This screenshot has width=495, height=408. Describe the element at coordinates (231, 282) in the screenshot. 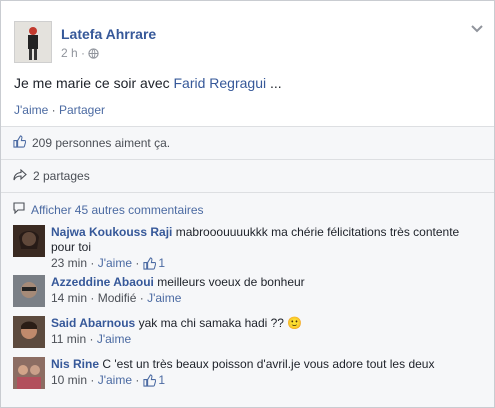

I see `comment-text: meilleurs voeux de bonheur` at that location.